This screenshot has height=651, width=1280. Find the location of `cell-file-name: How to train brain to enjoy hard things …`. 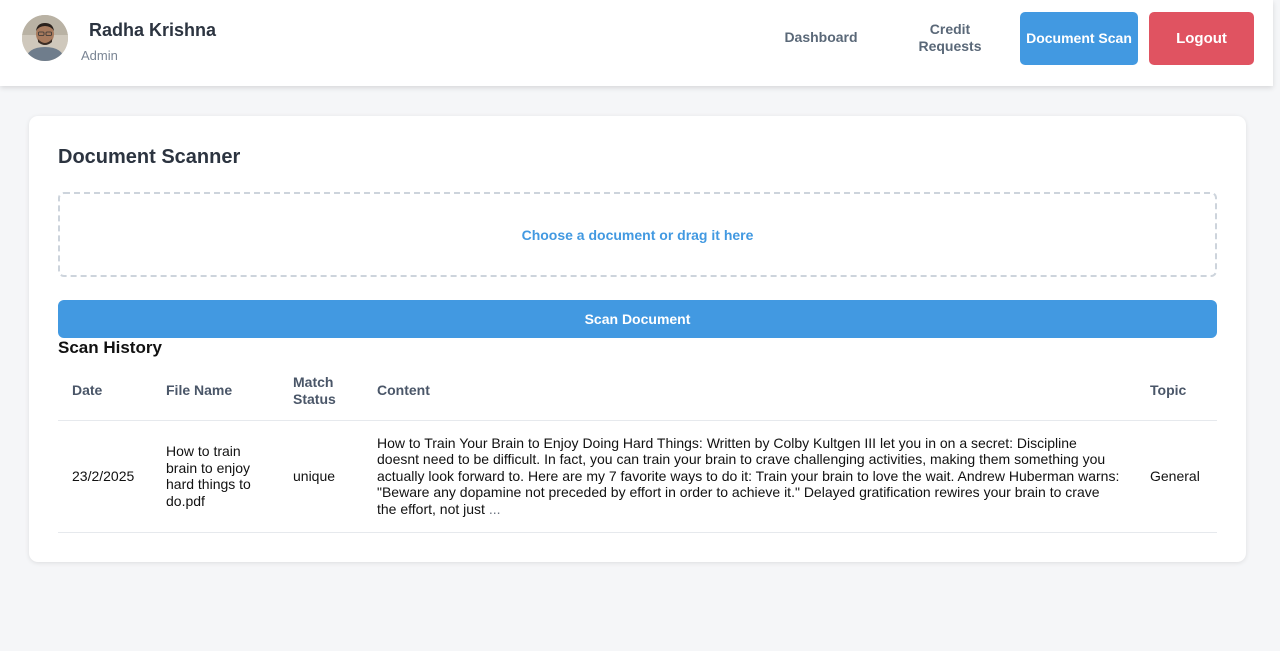

cell-file-name: How to train brain to enjoy hard things … is located at coordinates (215, 476).